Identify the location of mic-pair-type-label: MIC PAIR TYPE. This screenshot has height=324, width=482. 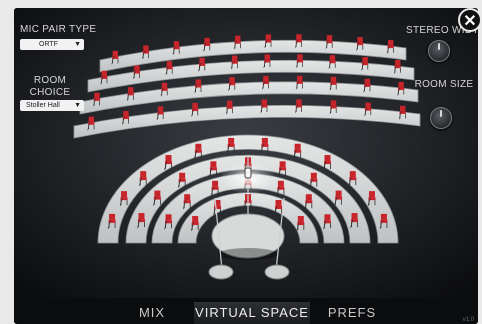
(58, 29).